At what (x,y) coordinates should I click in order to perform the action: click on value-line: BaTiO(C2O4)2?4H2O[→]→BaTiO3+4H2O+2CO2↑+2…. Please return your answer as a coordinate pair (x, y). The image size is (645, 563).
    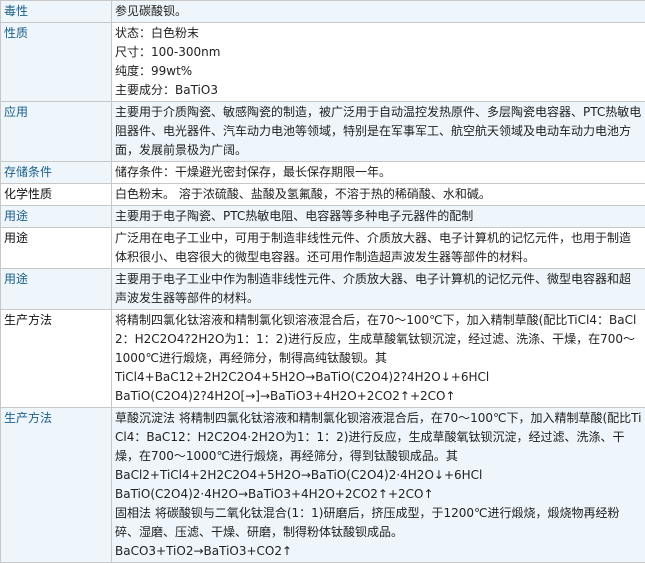
    Looking at the image, I should click on (378, 396).